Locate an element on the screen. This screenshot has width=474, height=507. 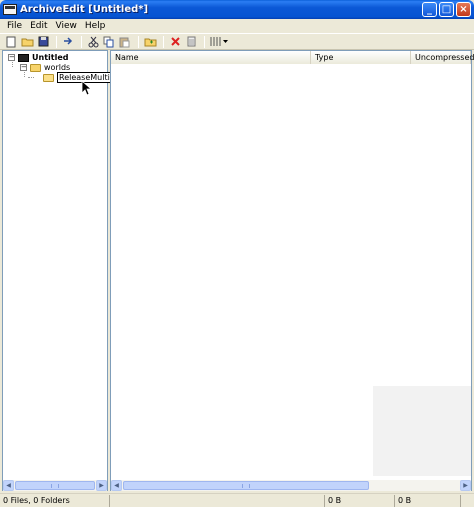
mouse-pointer-icon is located at coordinates (86, 88).